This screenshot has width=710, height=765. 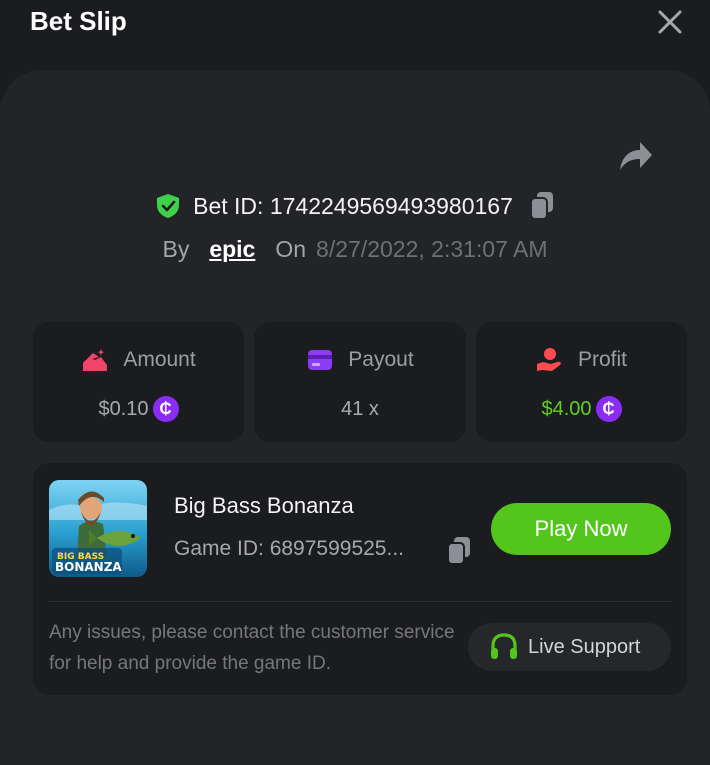 I want to click on profit-label: Profit, so click(x=602, y=359).